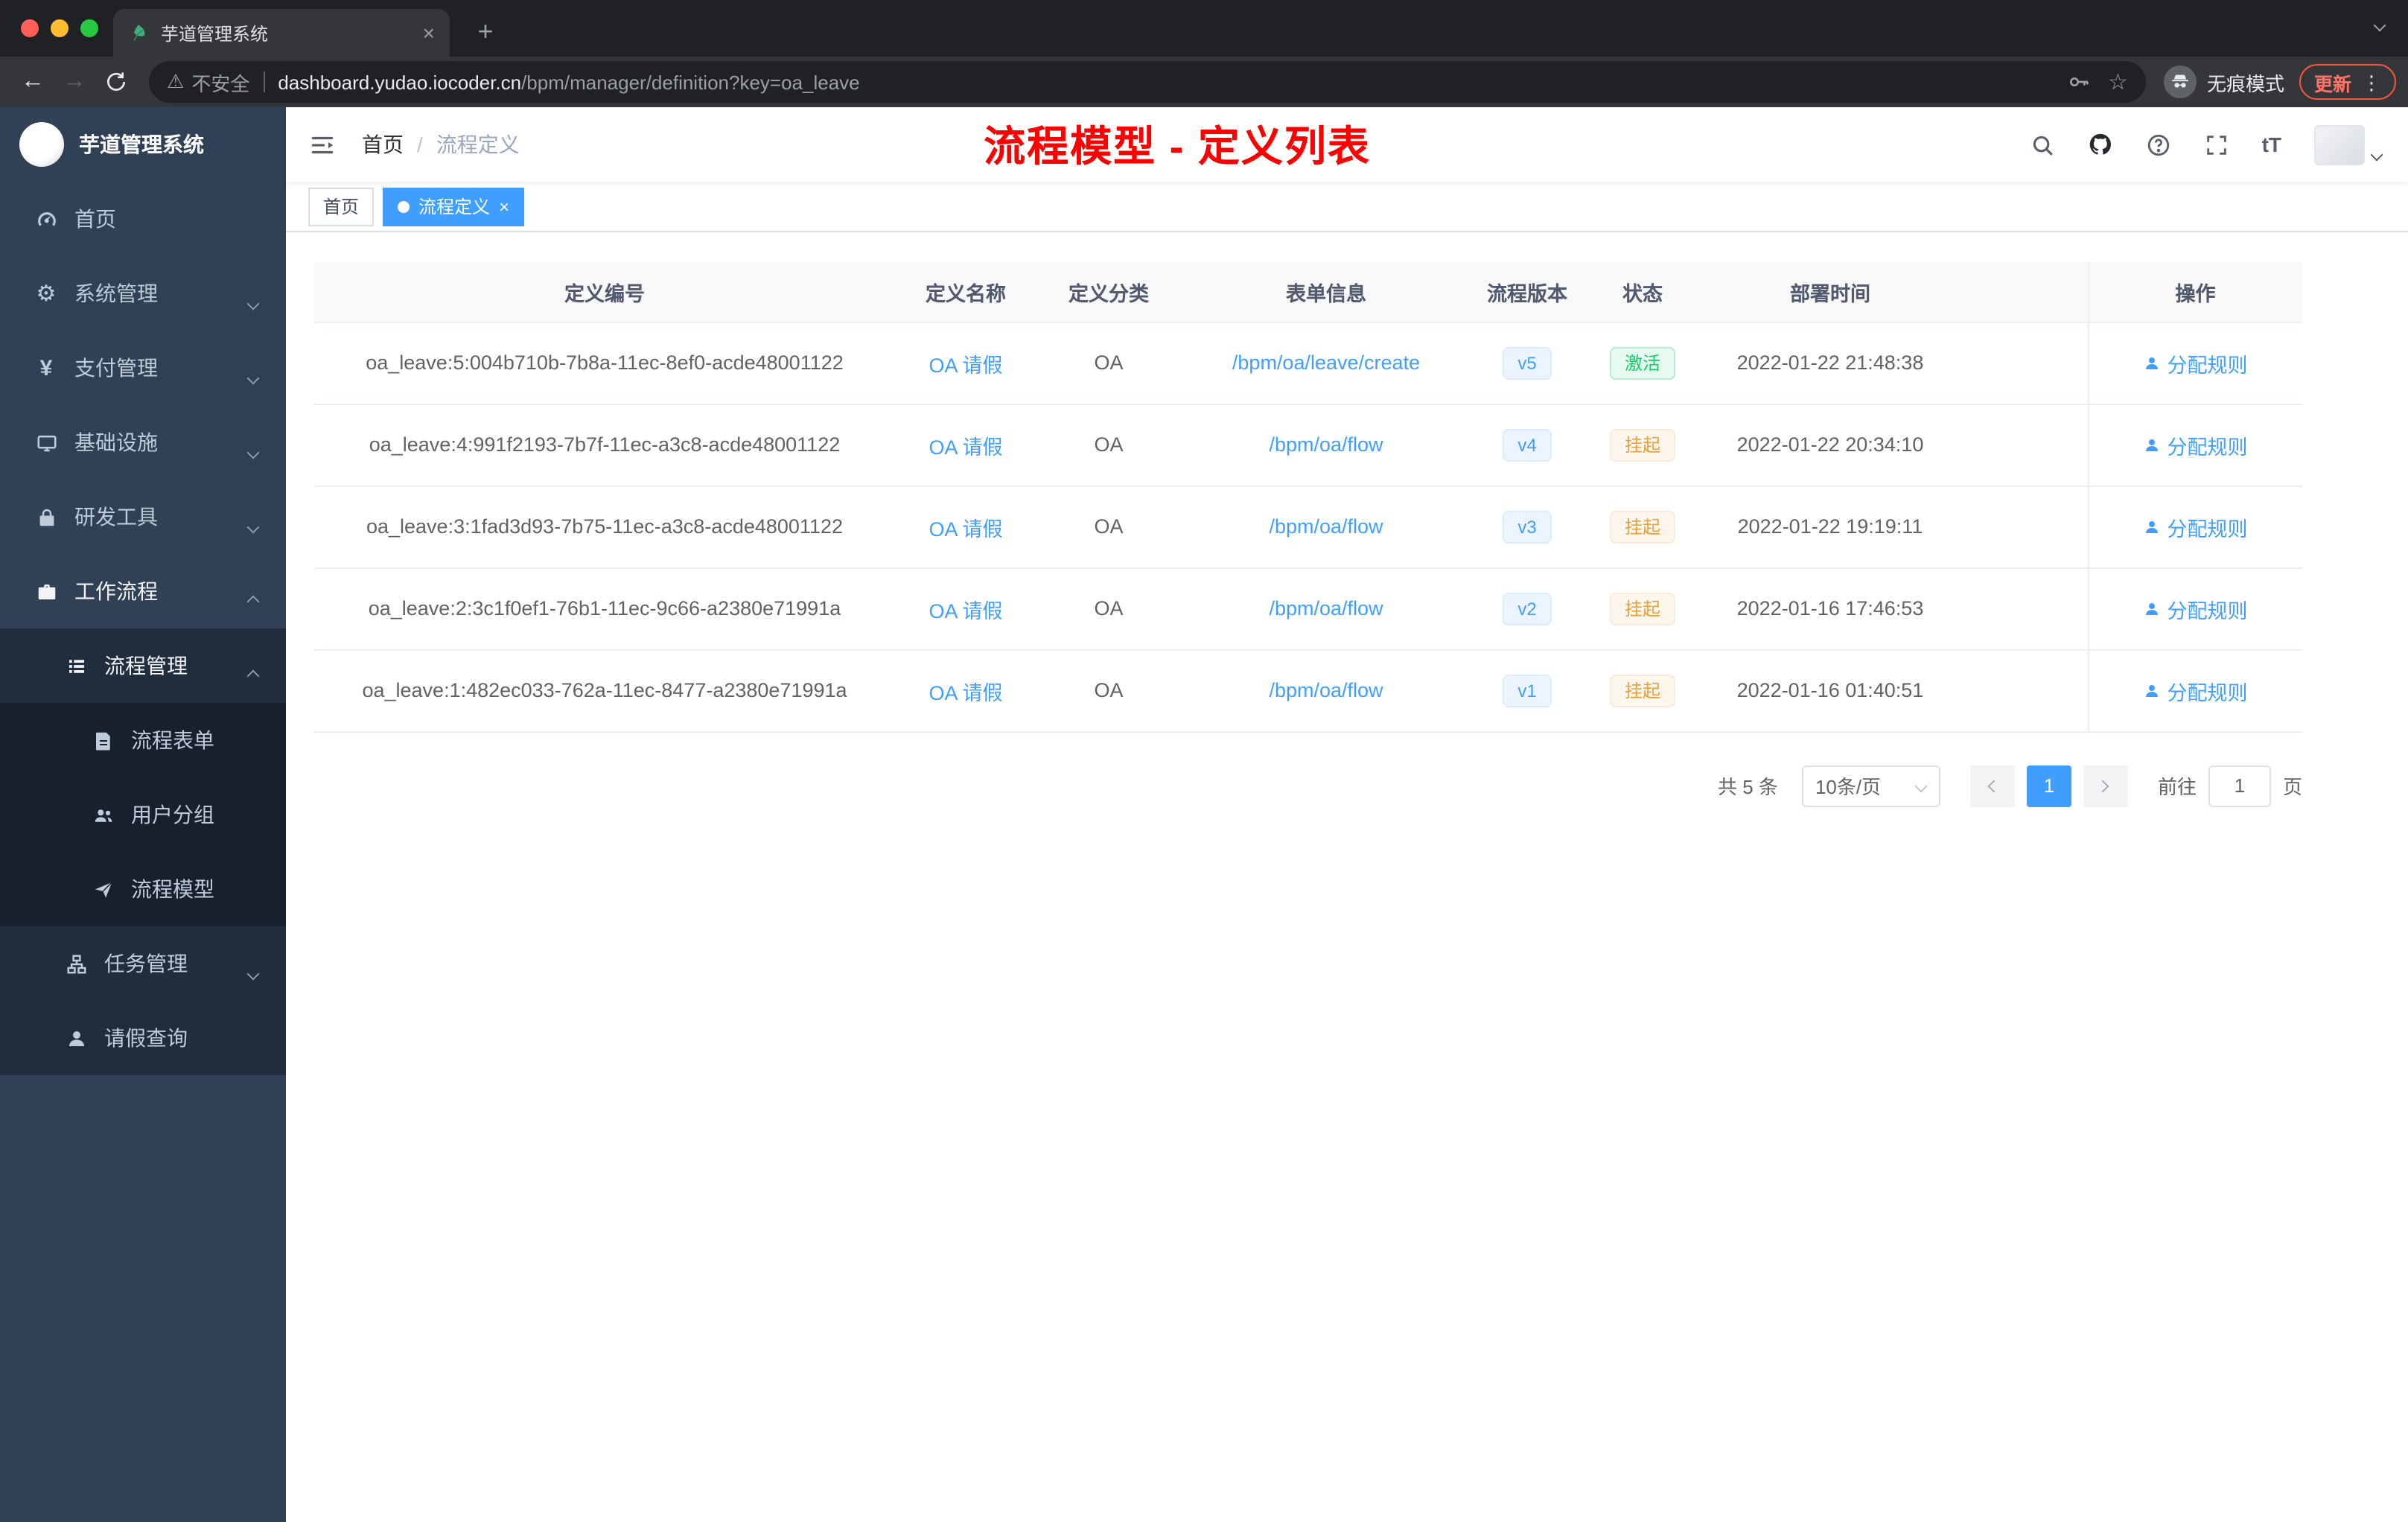  I want to click on tab-close-icon: ×, so click(429, 32).